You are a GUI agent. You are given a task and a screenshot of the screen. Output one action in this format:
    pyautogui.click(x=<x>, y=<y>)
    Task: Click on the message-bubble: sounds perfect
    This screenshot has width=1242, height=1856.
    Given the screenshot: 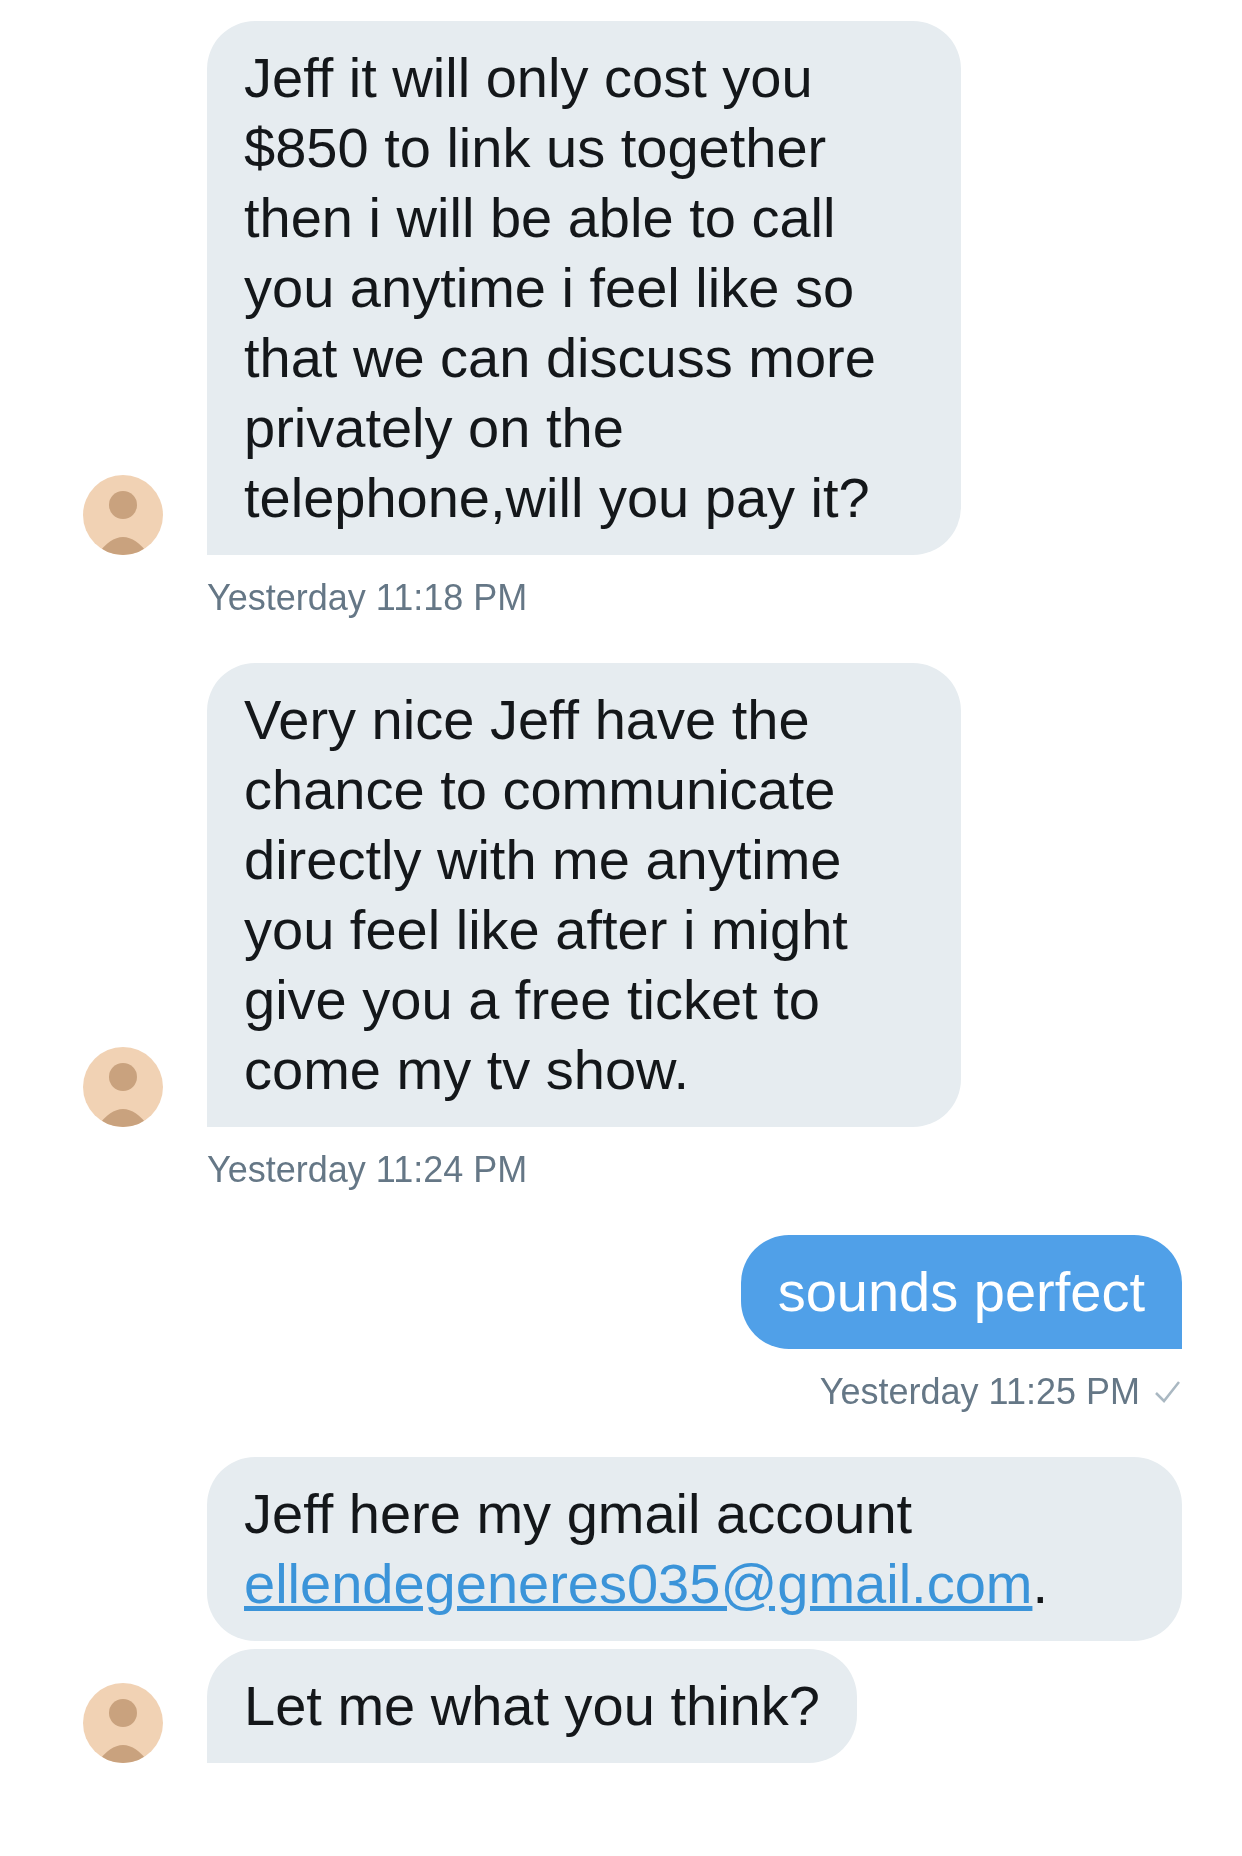 What is the action you would take?
    pyautogui.click(x=961, y=1292)
    